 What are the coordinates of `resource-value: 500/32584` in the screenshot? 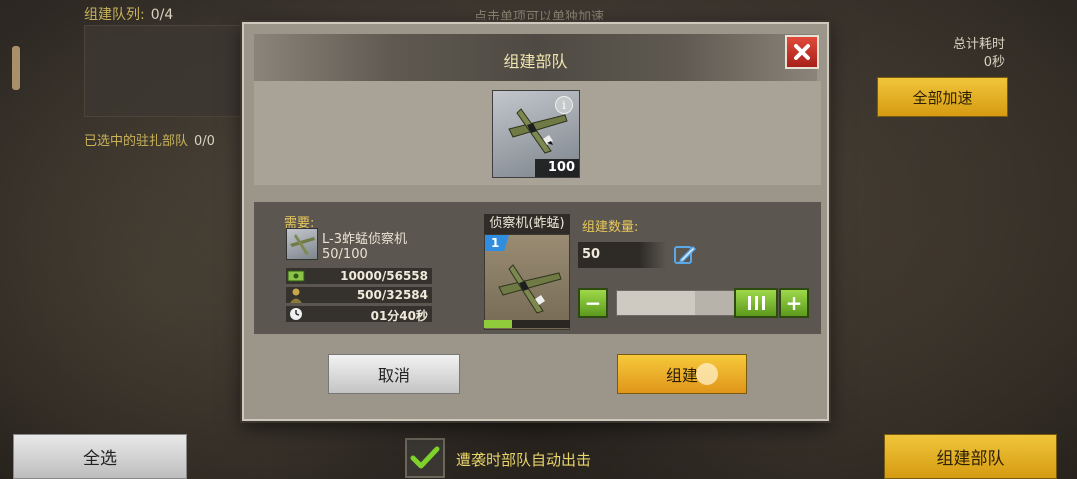 It's located at (392, 295).